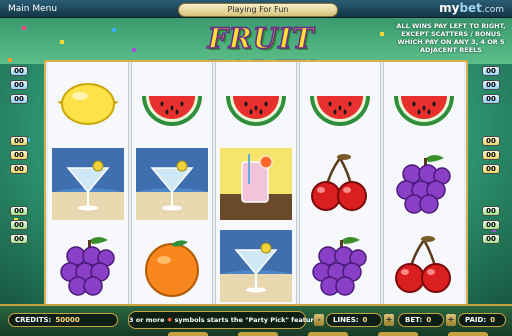 Image resolution: width=512 pixels, height=336 pixels. I want to click on paid-label: PAID:, so click(476, 320).